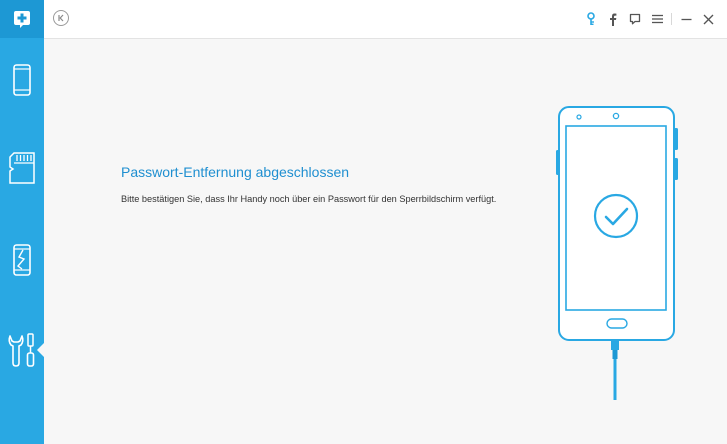 The width and height of the screenshot is (727, 444). I want to click on menu-icon, so click(657, 19).